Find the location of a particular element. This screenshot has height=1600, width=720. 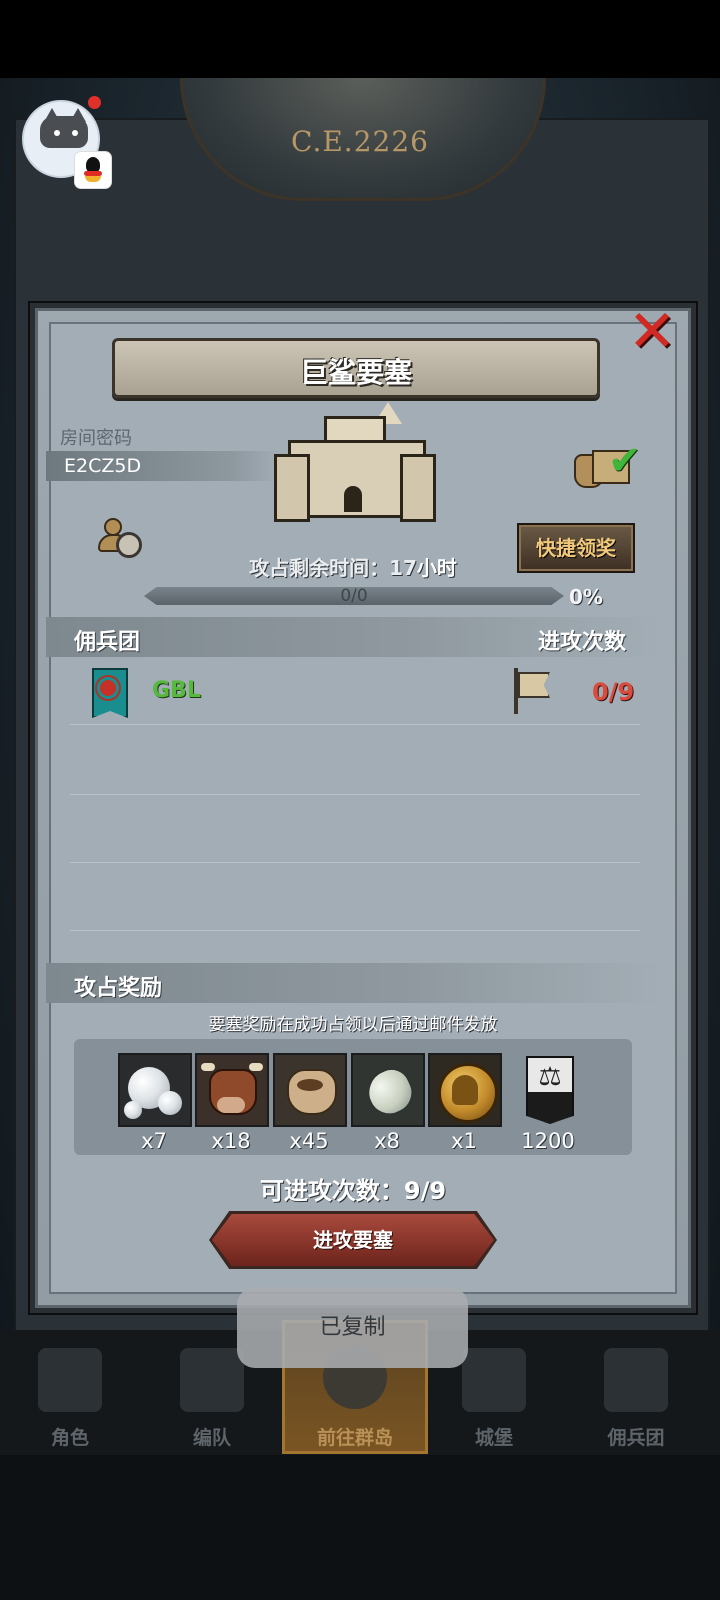

reward-item: x7 is located at coordinates (155, 1103).